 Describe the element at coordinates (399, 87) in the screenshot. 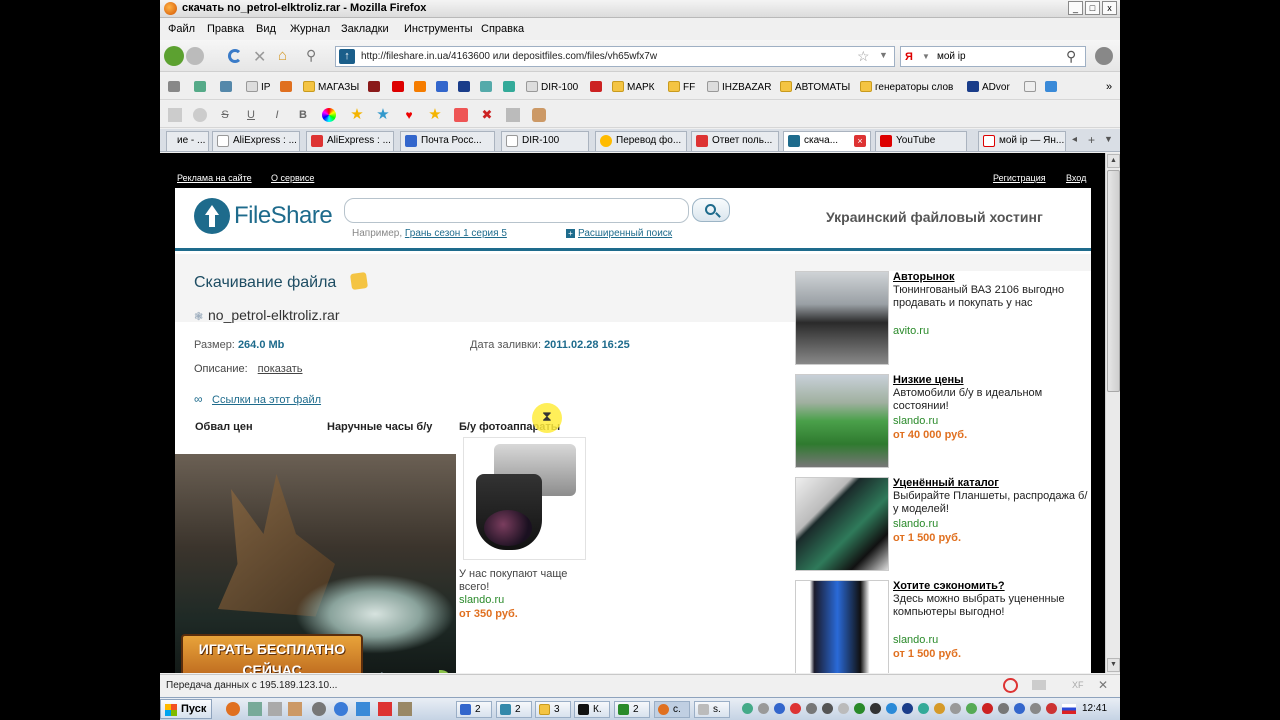

I see `youtube-icon` at that location.